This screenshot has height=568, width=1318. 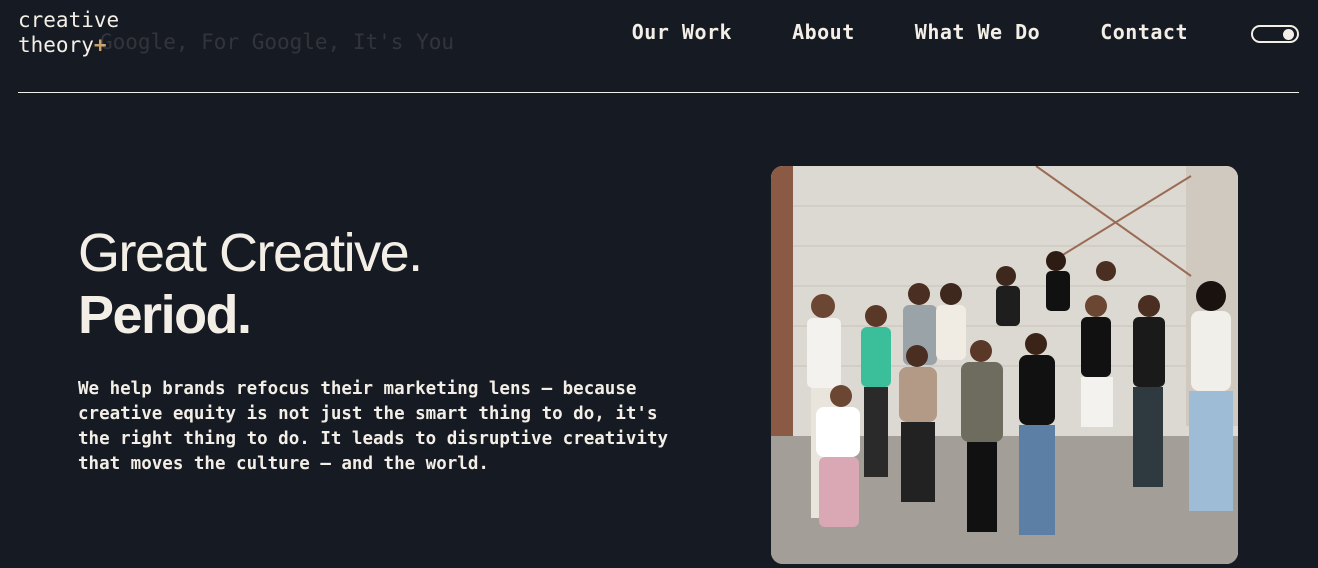 I want to click on nav-about: About, so click(x=823, y=32).